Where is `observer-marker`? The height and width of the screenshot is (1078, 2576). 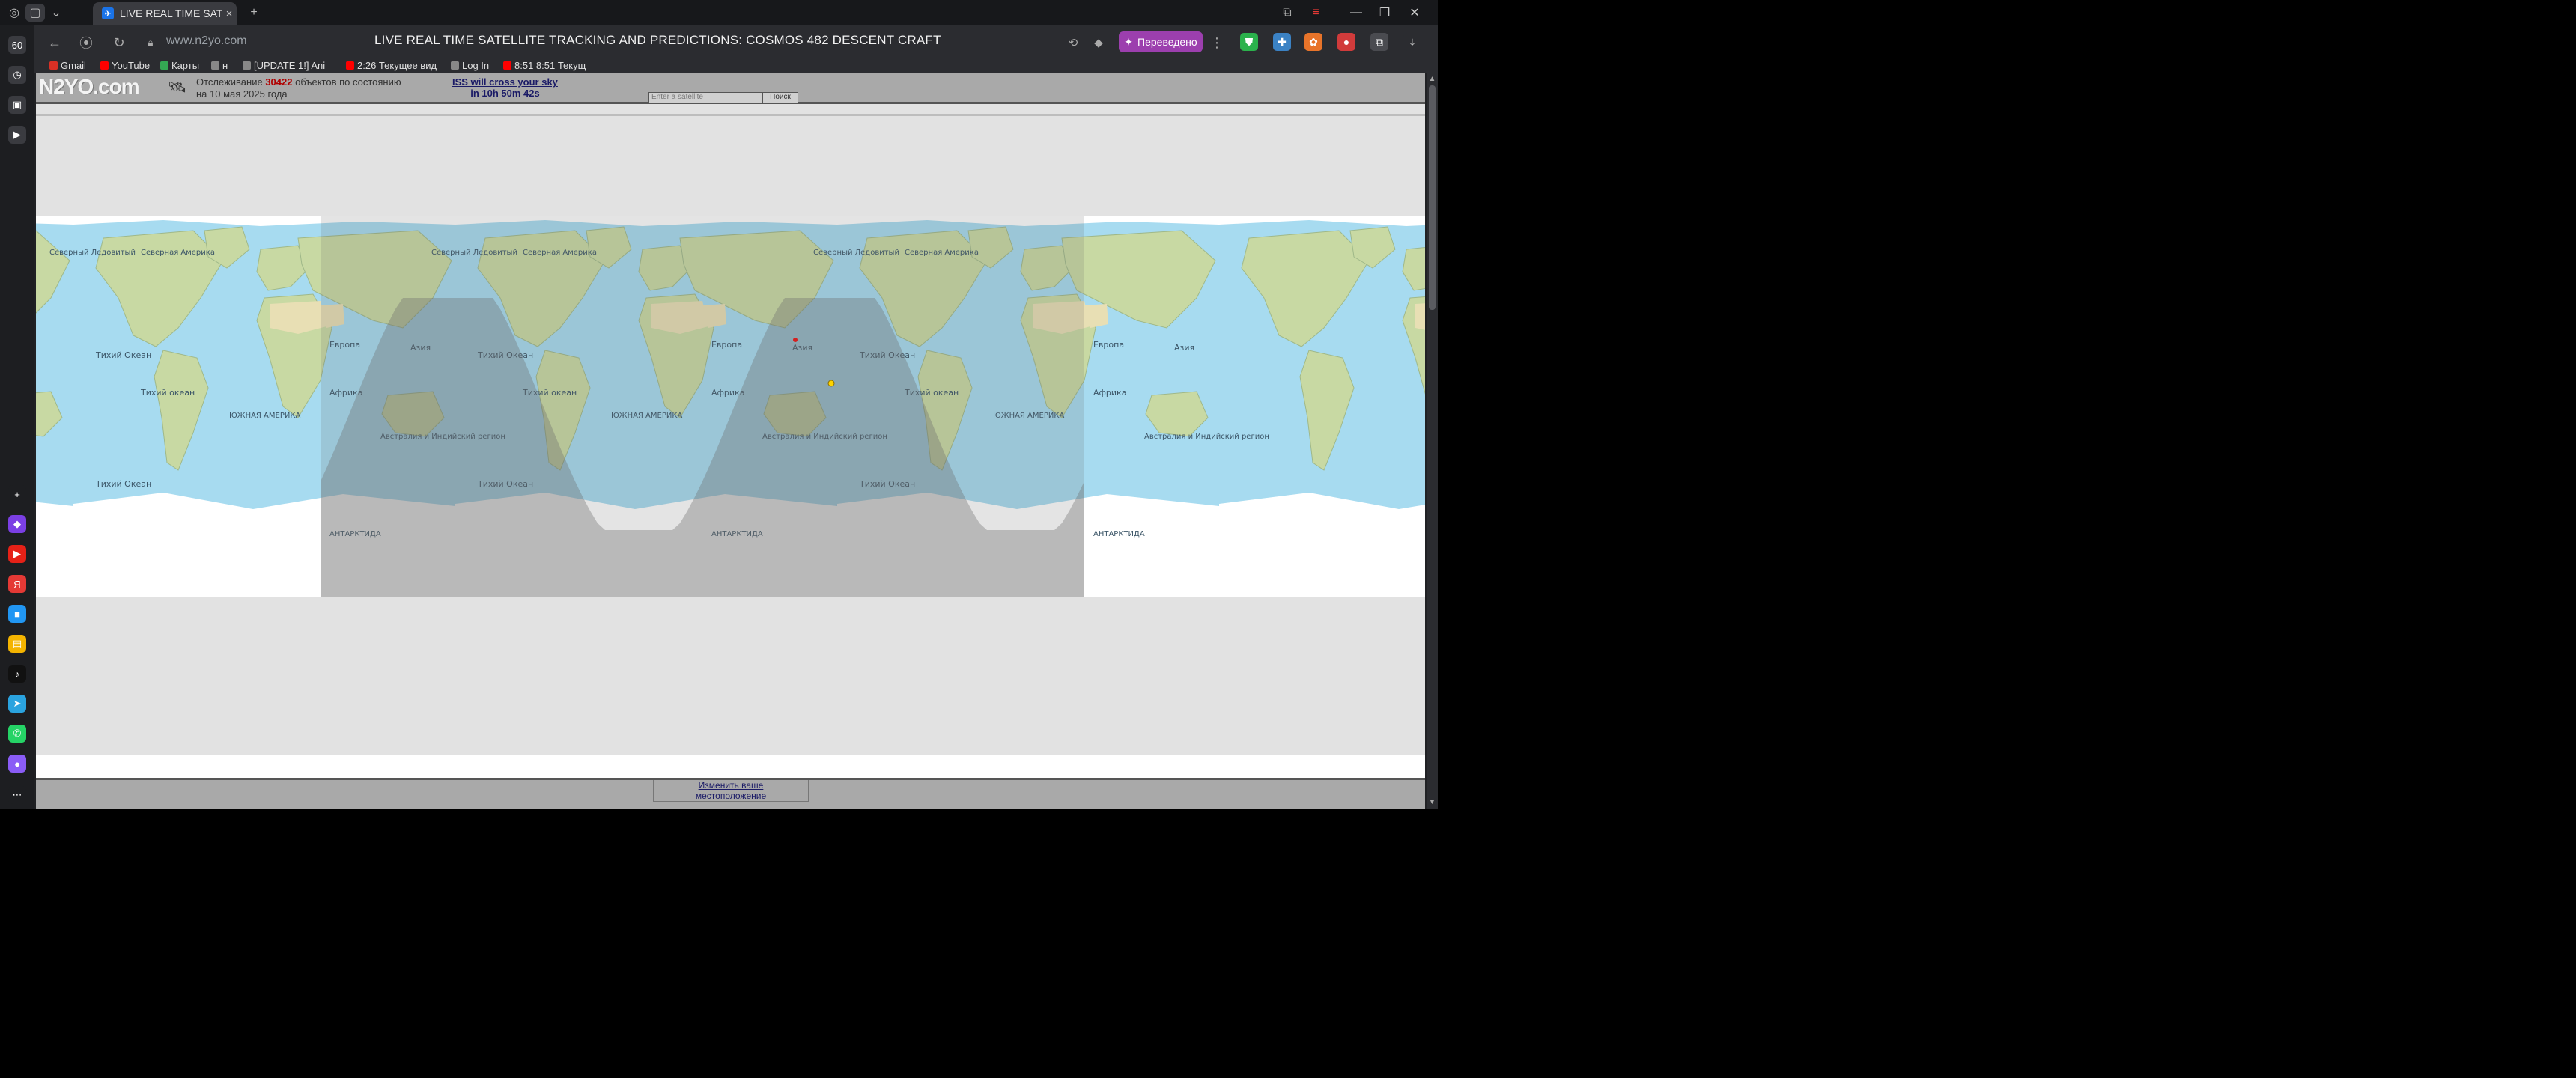
observer-marker is located at coordinates (795, 340).